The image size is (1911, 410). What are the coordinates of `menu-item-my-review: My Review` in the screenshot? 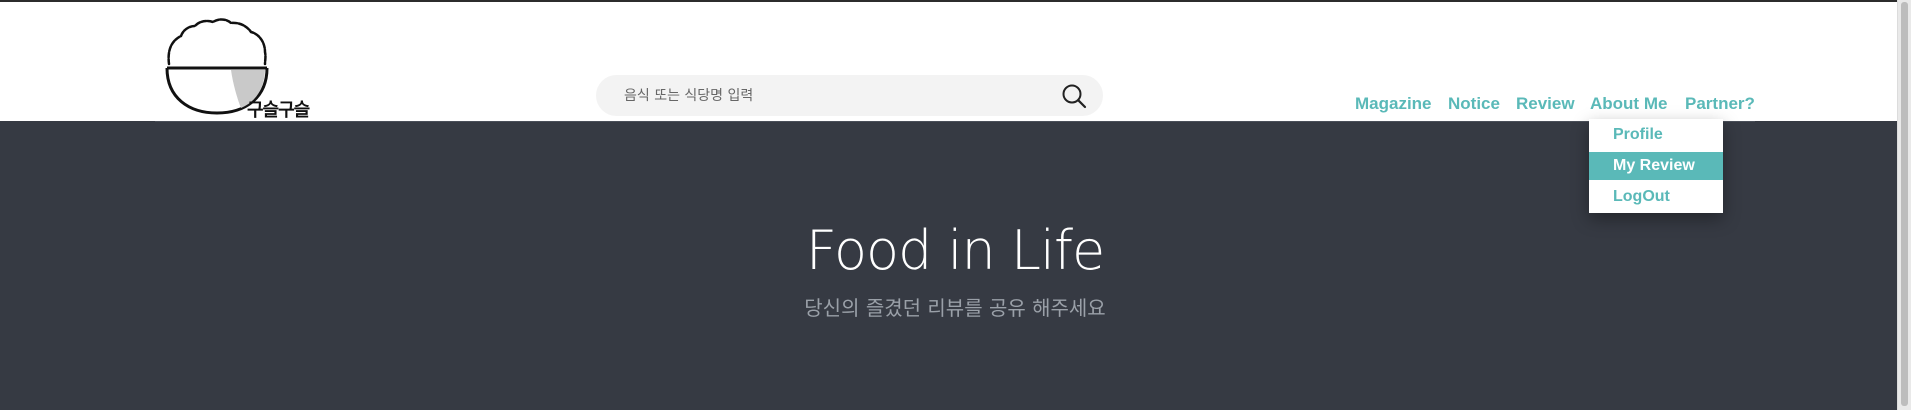 It's located at (1656, 166).